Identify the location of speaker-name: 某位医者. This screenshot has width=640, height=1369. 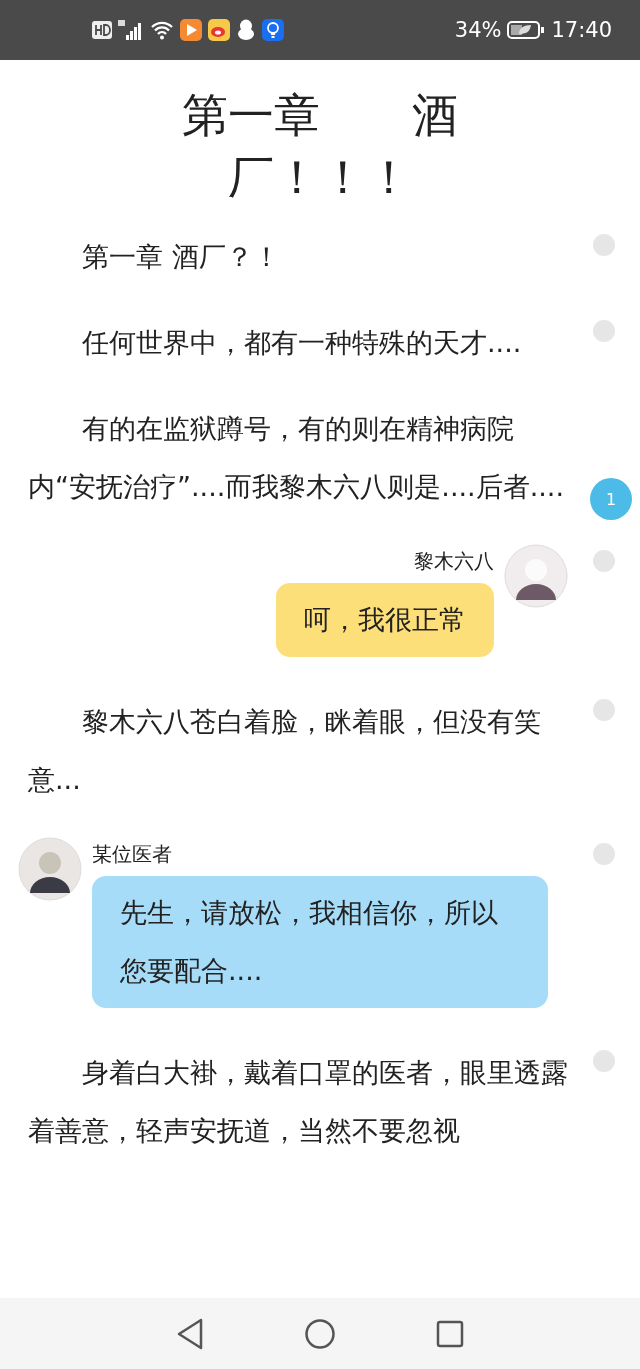
(132, 855).